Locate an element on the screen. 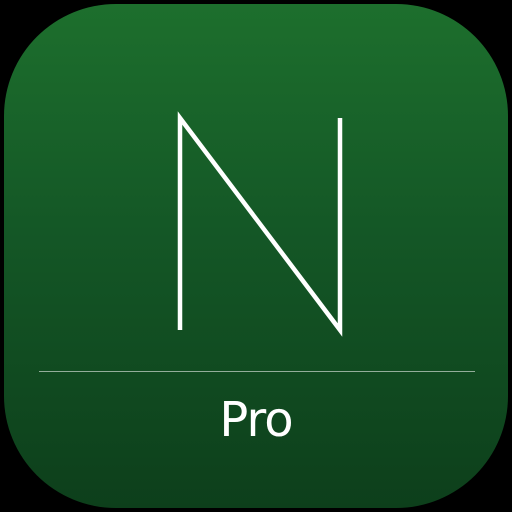 The height and width of the screenshot is (512, 512). divider-line is located at coordinates (257, 371).